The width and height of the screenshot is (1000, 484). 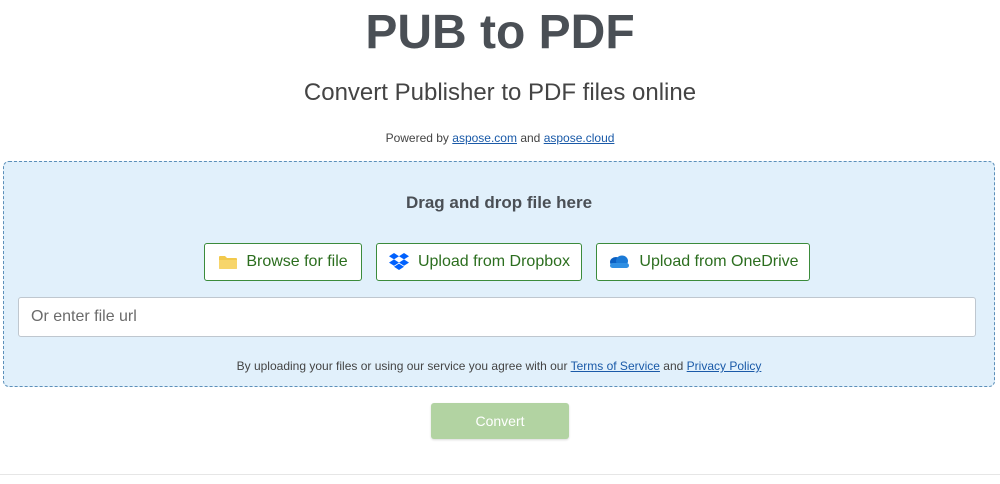 I want to click on drag-drop-label: Drag and drop file here, so click(x=499, y=202).